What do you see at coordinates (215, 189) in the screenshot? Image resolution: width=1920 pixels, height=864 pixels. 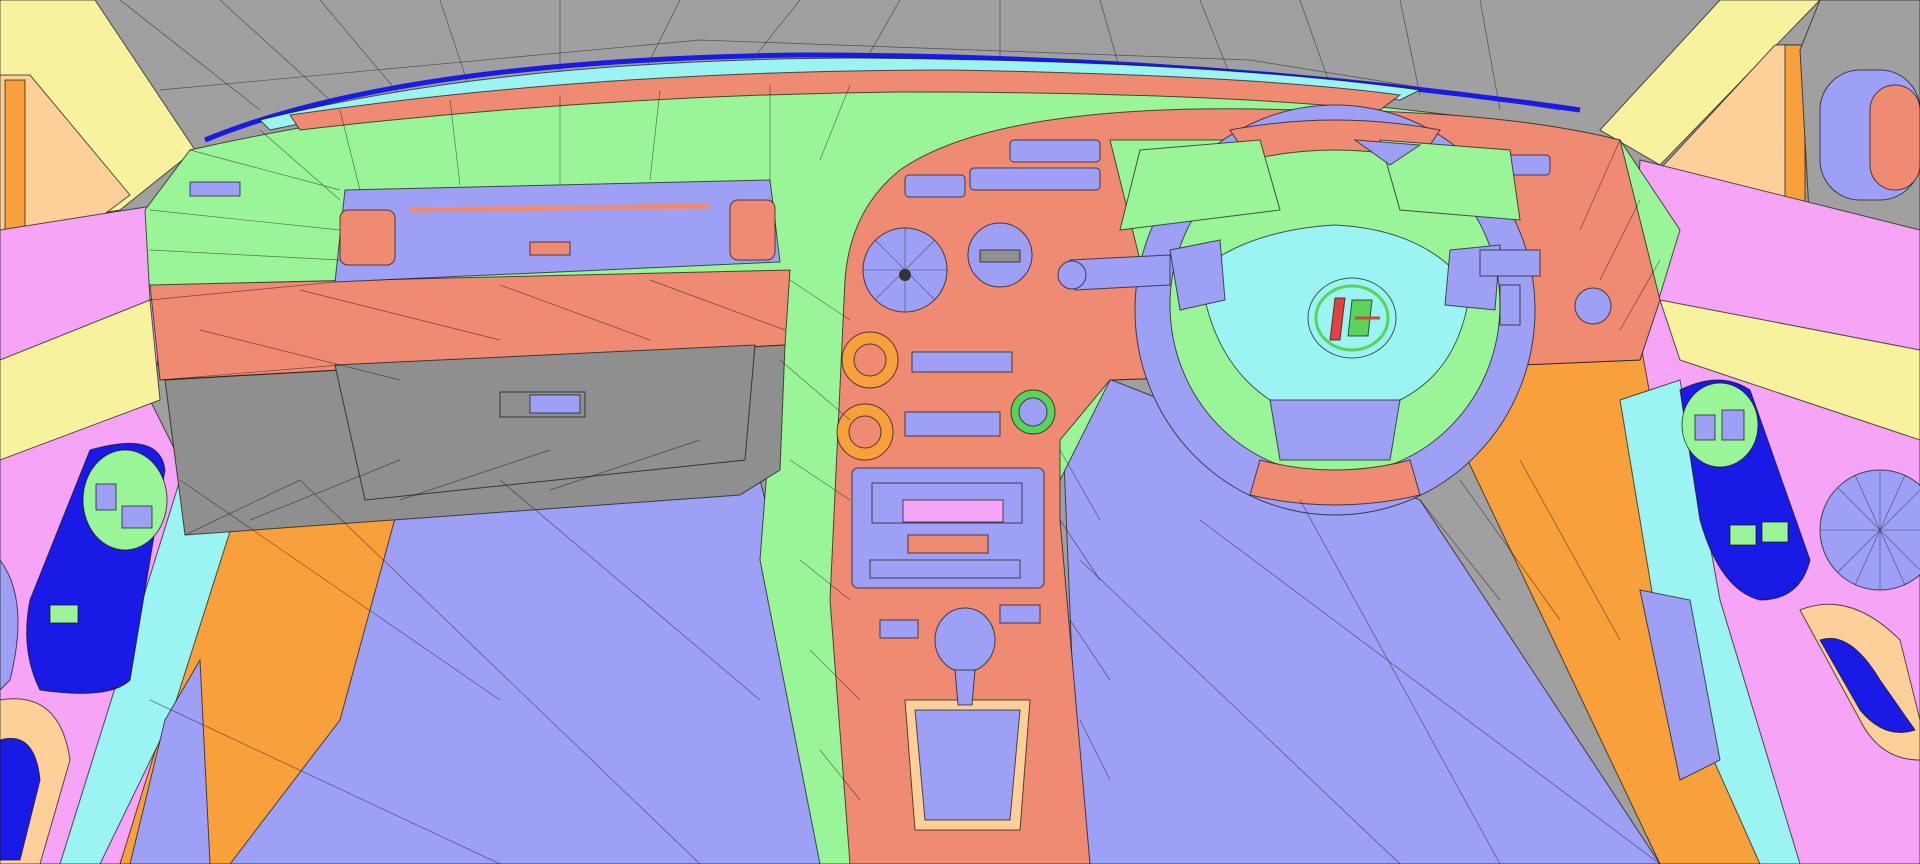 I see `left-dash-sensor` at bounding box center [215, 189].